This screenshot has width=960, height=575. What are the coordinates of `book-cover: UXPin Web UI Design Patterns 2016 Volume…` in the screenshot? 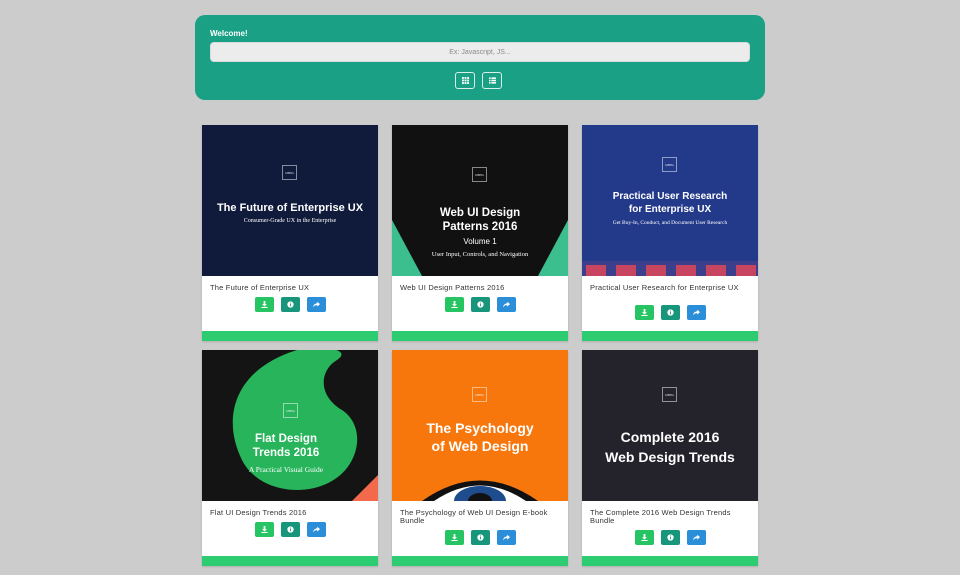 It's located at (480, 200).